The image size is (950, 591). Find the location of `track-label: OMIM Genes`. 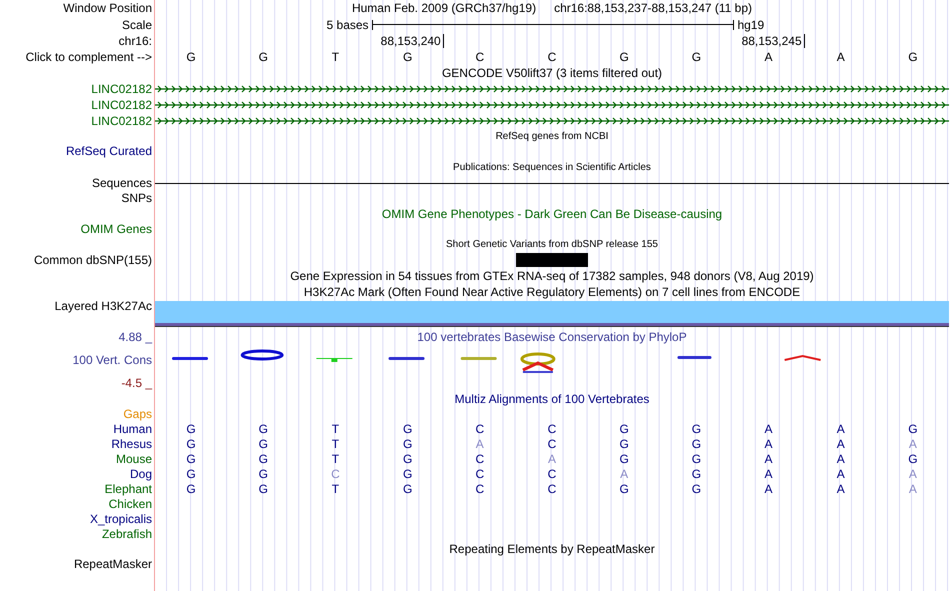

track-label: OMIM Genes is located at coordinates (116, 229).